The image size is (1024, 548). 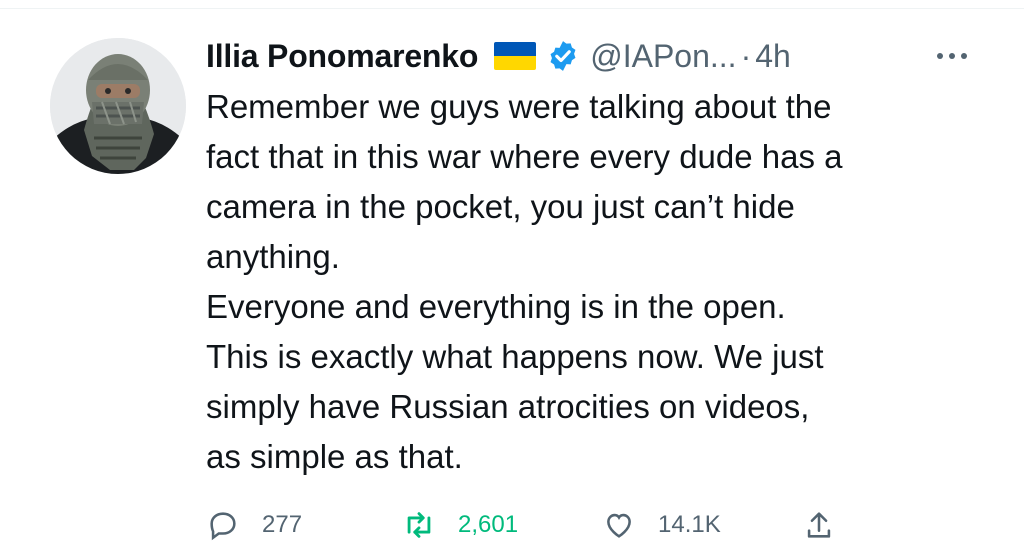 I want to click on share-icon, so click(x=819, y=525).